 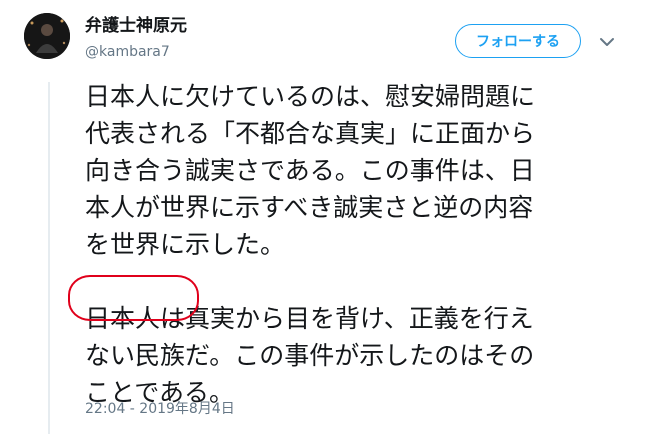 What do you see at coordinates (359, 318) in the screenshot?
I see `tweet-line: 真実から目を背け、正義を行え` at bounding box center [359, 318].